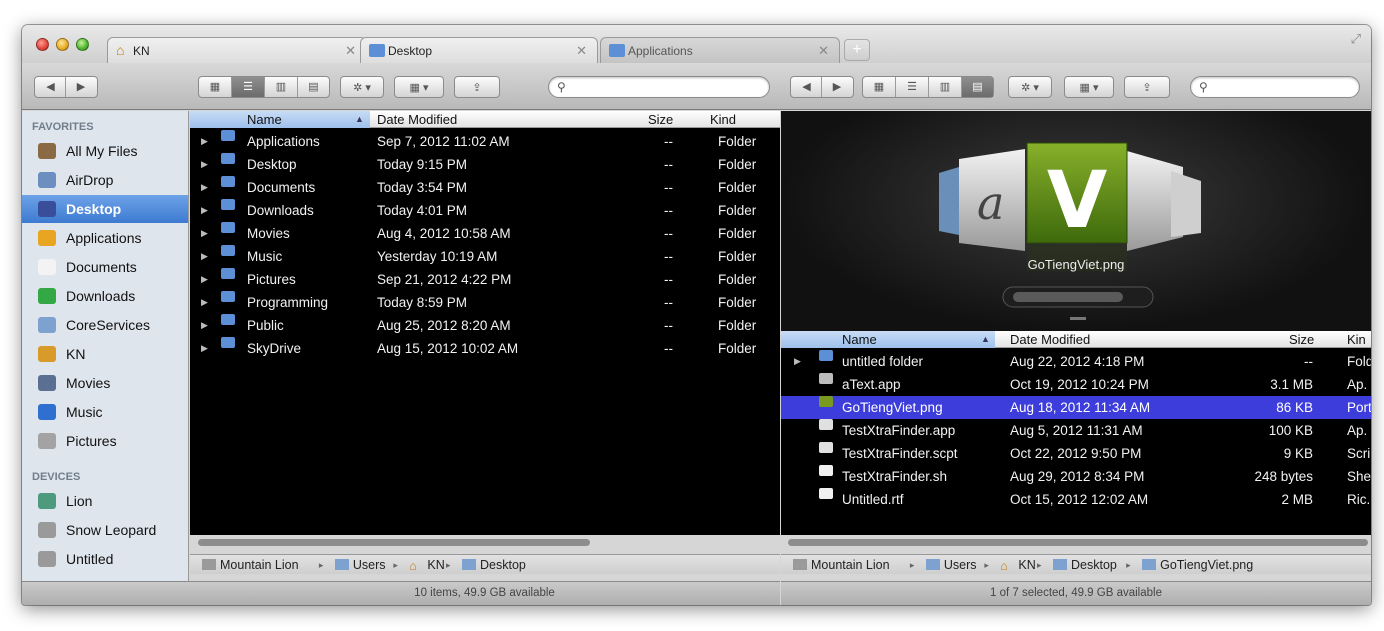 This screenshot has height=631, width=1384. Describe the element at coordinates (720, 50) in the screenshot. I see `tab-applications: Applications ✕` at that location.